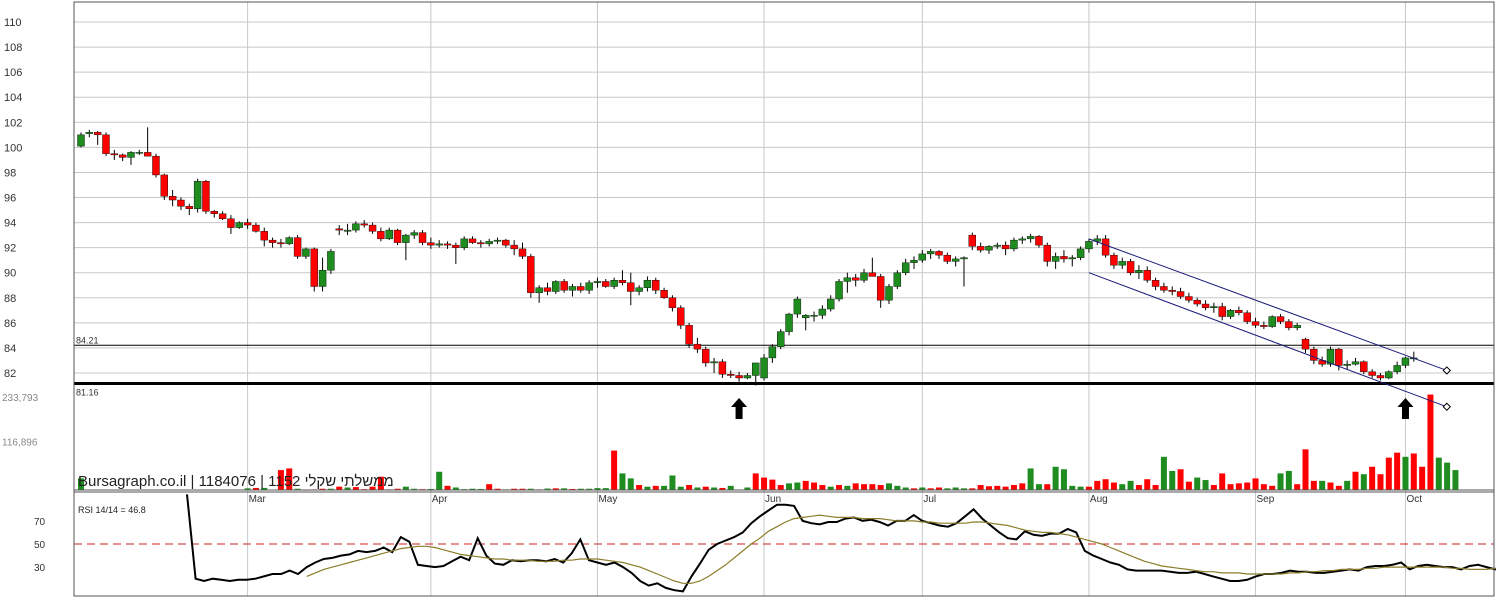 This screenshot has width=1496, height=598. Describe the element at coordinates (13, 198) in the screenshot. I see `price-y-axis: 110 108 106 104 102 100 98 96 94 92 90 88 86 84 82` at that location.